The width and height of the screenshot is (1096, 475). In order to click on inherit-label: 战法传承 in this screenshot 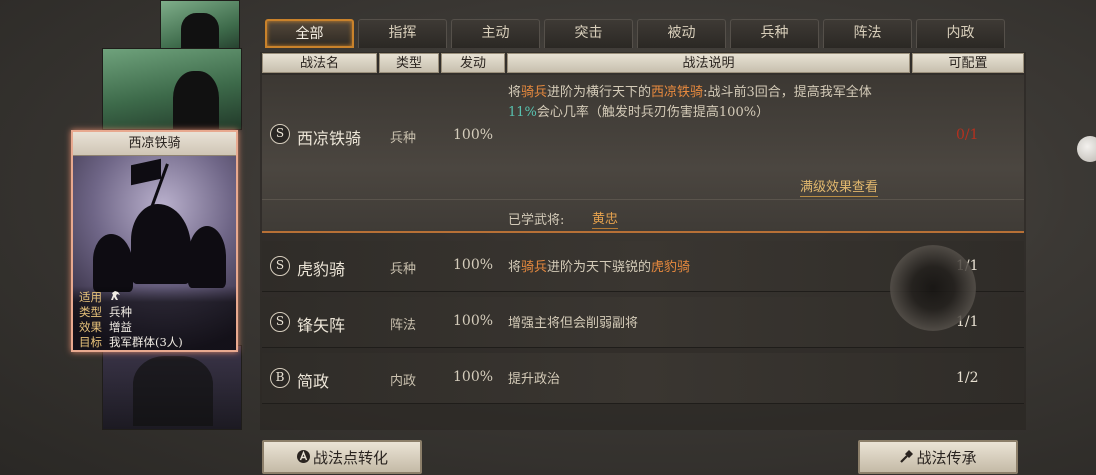, I will do `click(946, 458)`.